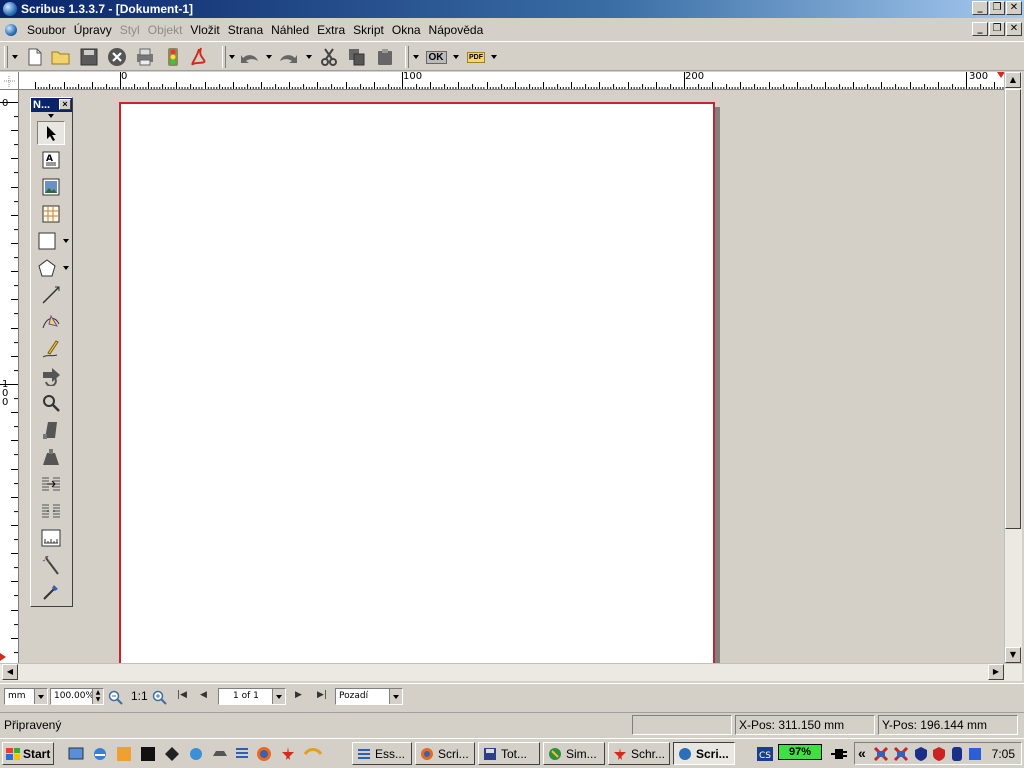  I want to click on edit-text-icon, so click(51, 457).